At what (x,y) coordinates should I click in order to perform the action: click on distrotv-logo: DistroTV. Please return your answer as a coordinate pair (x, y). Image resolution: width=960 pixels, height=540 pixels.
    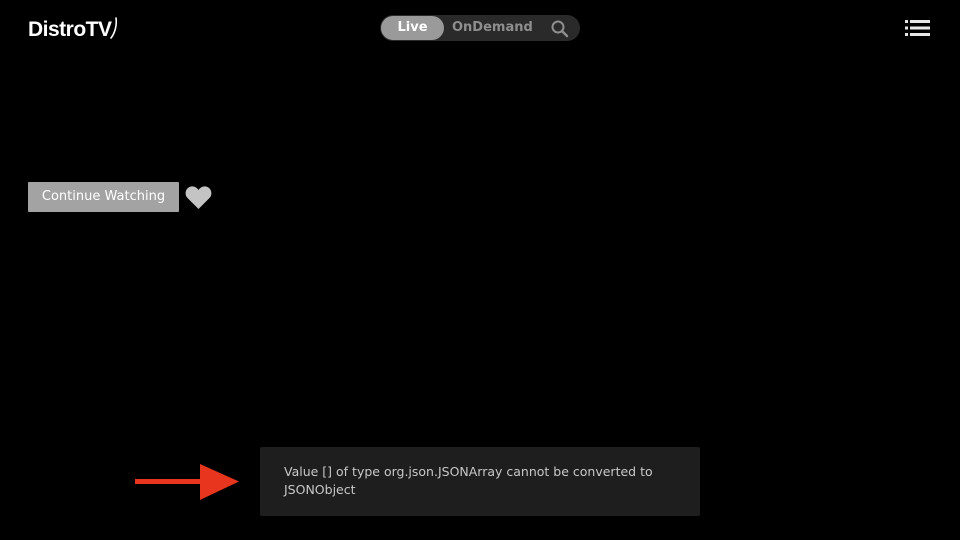
    Looking at the image, I should click on (73, 30).